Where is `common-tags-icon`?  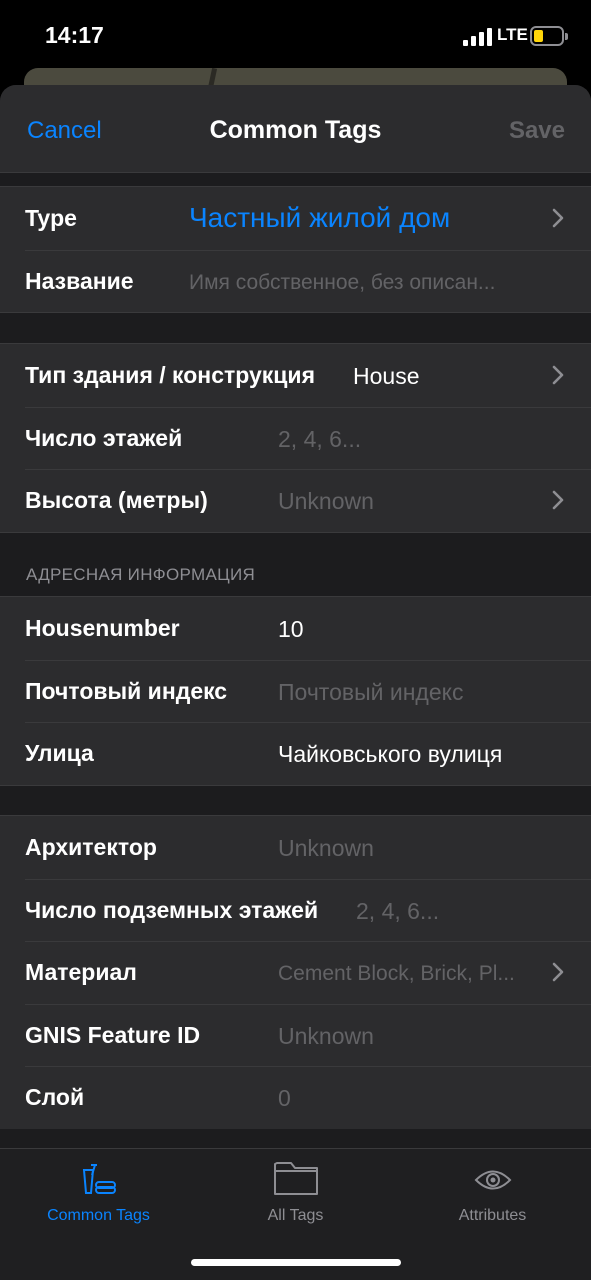 common-tags-icon is located at coordinates (99, 1179).